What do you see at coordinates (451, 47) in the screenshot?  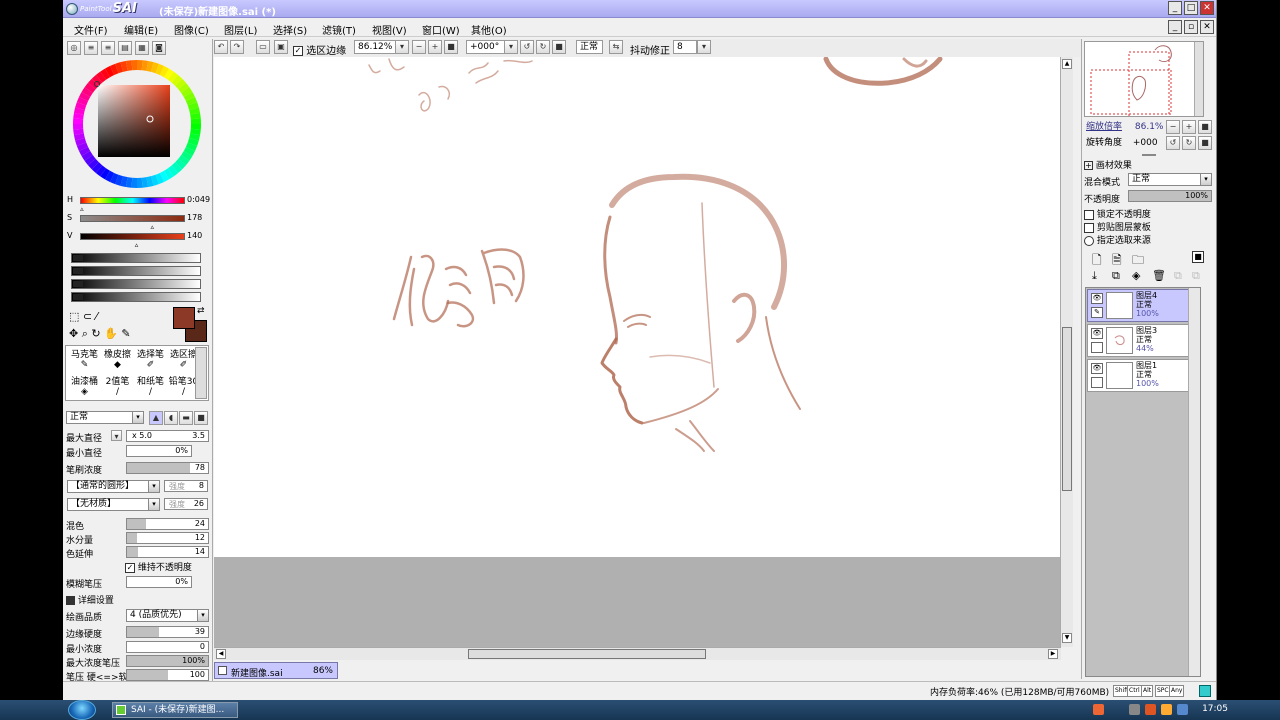 I see `zoom-reset-icon: ■` at bounding box center [451, 47].